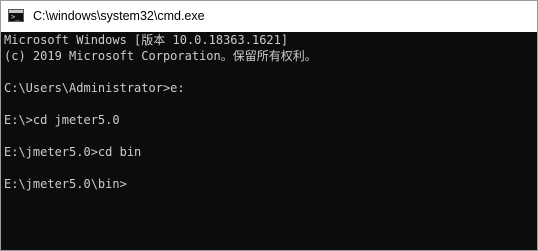  I want to click on cmd-console-icon: >_, so click(16, 15).